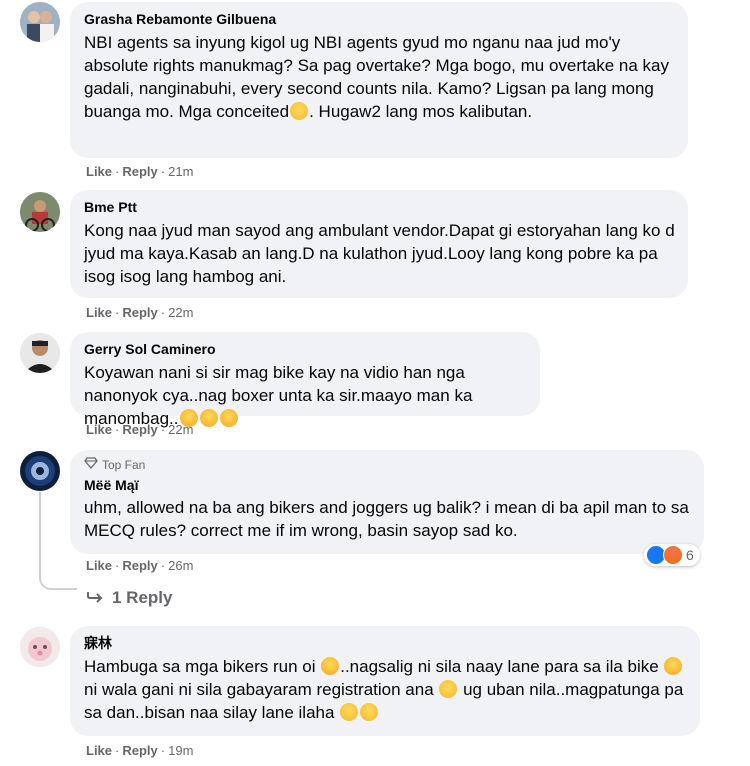 The image size is (750, 766). Describe the element at coordinates (306, 349) in the screenshot. I see `comment-author: Gerry Sol Caminero` at that location.